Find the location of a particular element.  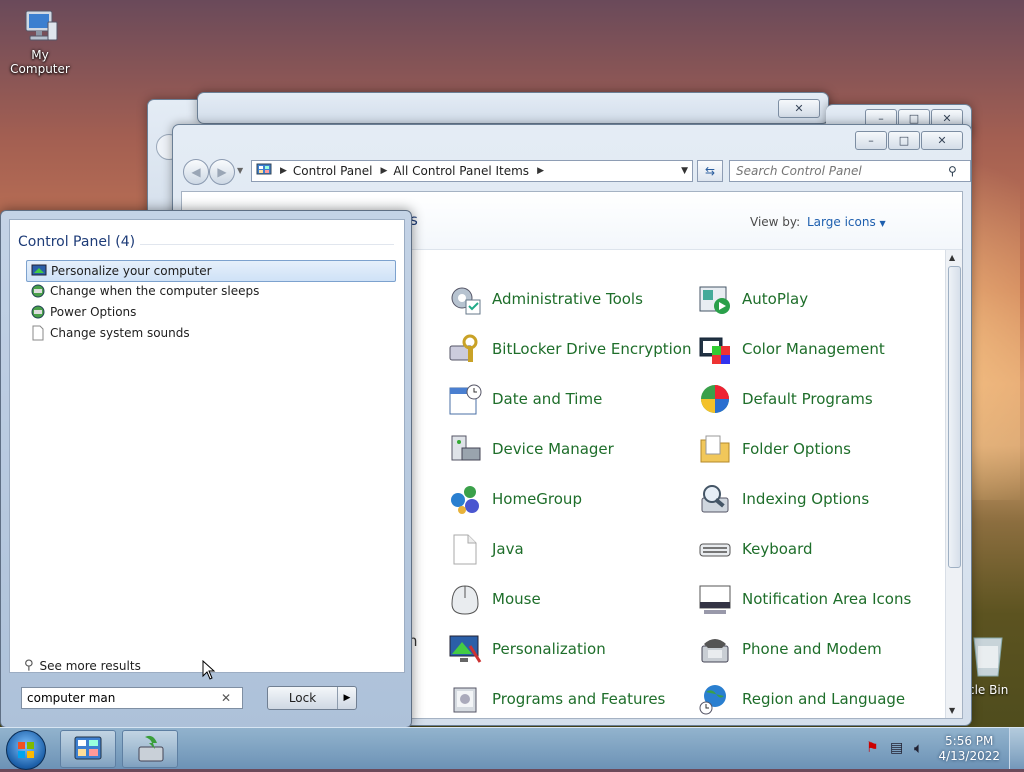

search-box: ⚲ is located at coordinates (850, 171).